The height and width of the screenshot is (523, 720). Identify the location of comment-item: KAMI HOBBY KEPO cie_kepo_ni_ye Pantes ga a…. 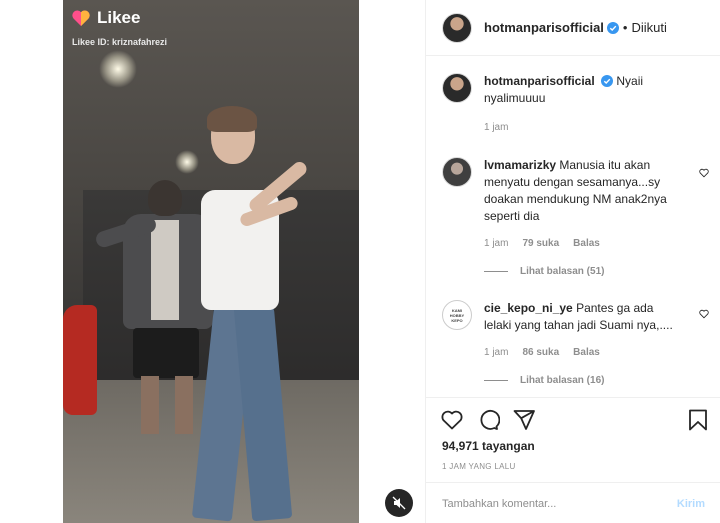
(577, 330).